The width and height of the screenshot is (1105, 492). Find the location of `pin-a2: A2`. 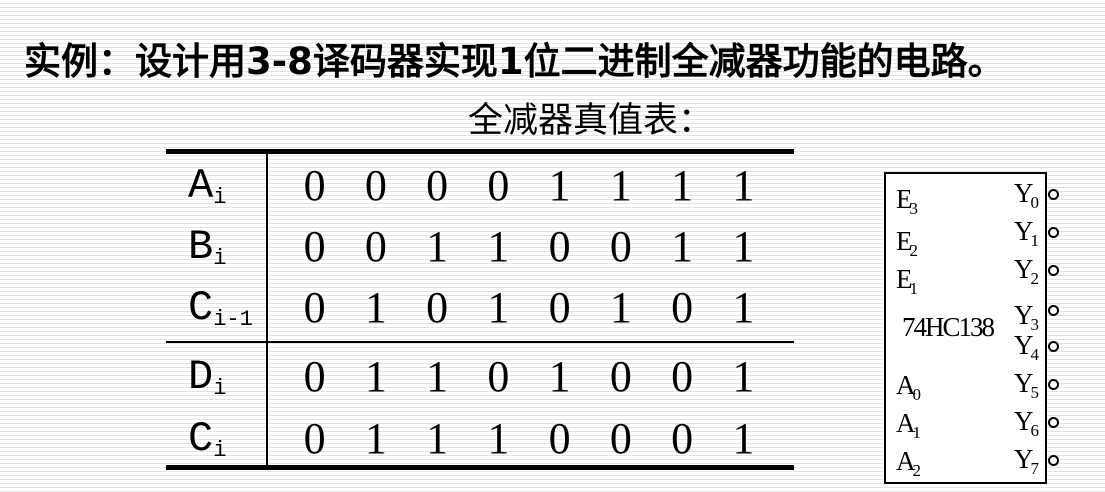

pin-a2: A2 is located at coordinates (908, 463).